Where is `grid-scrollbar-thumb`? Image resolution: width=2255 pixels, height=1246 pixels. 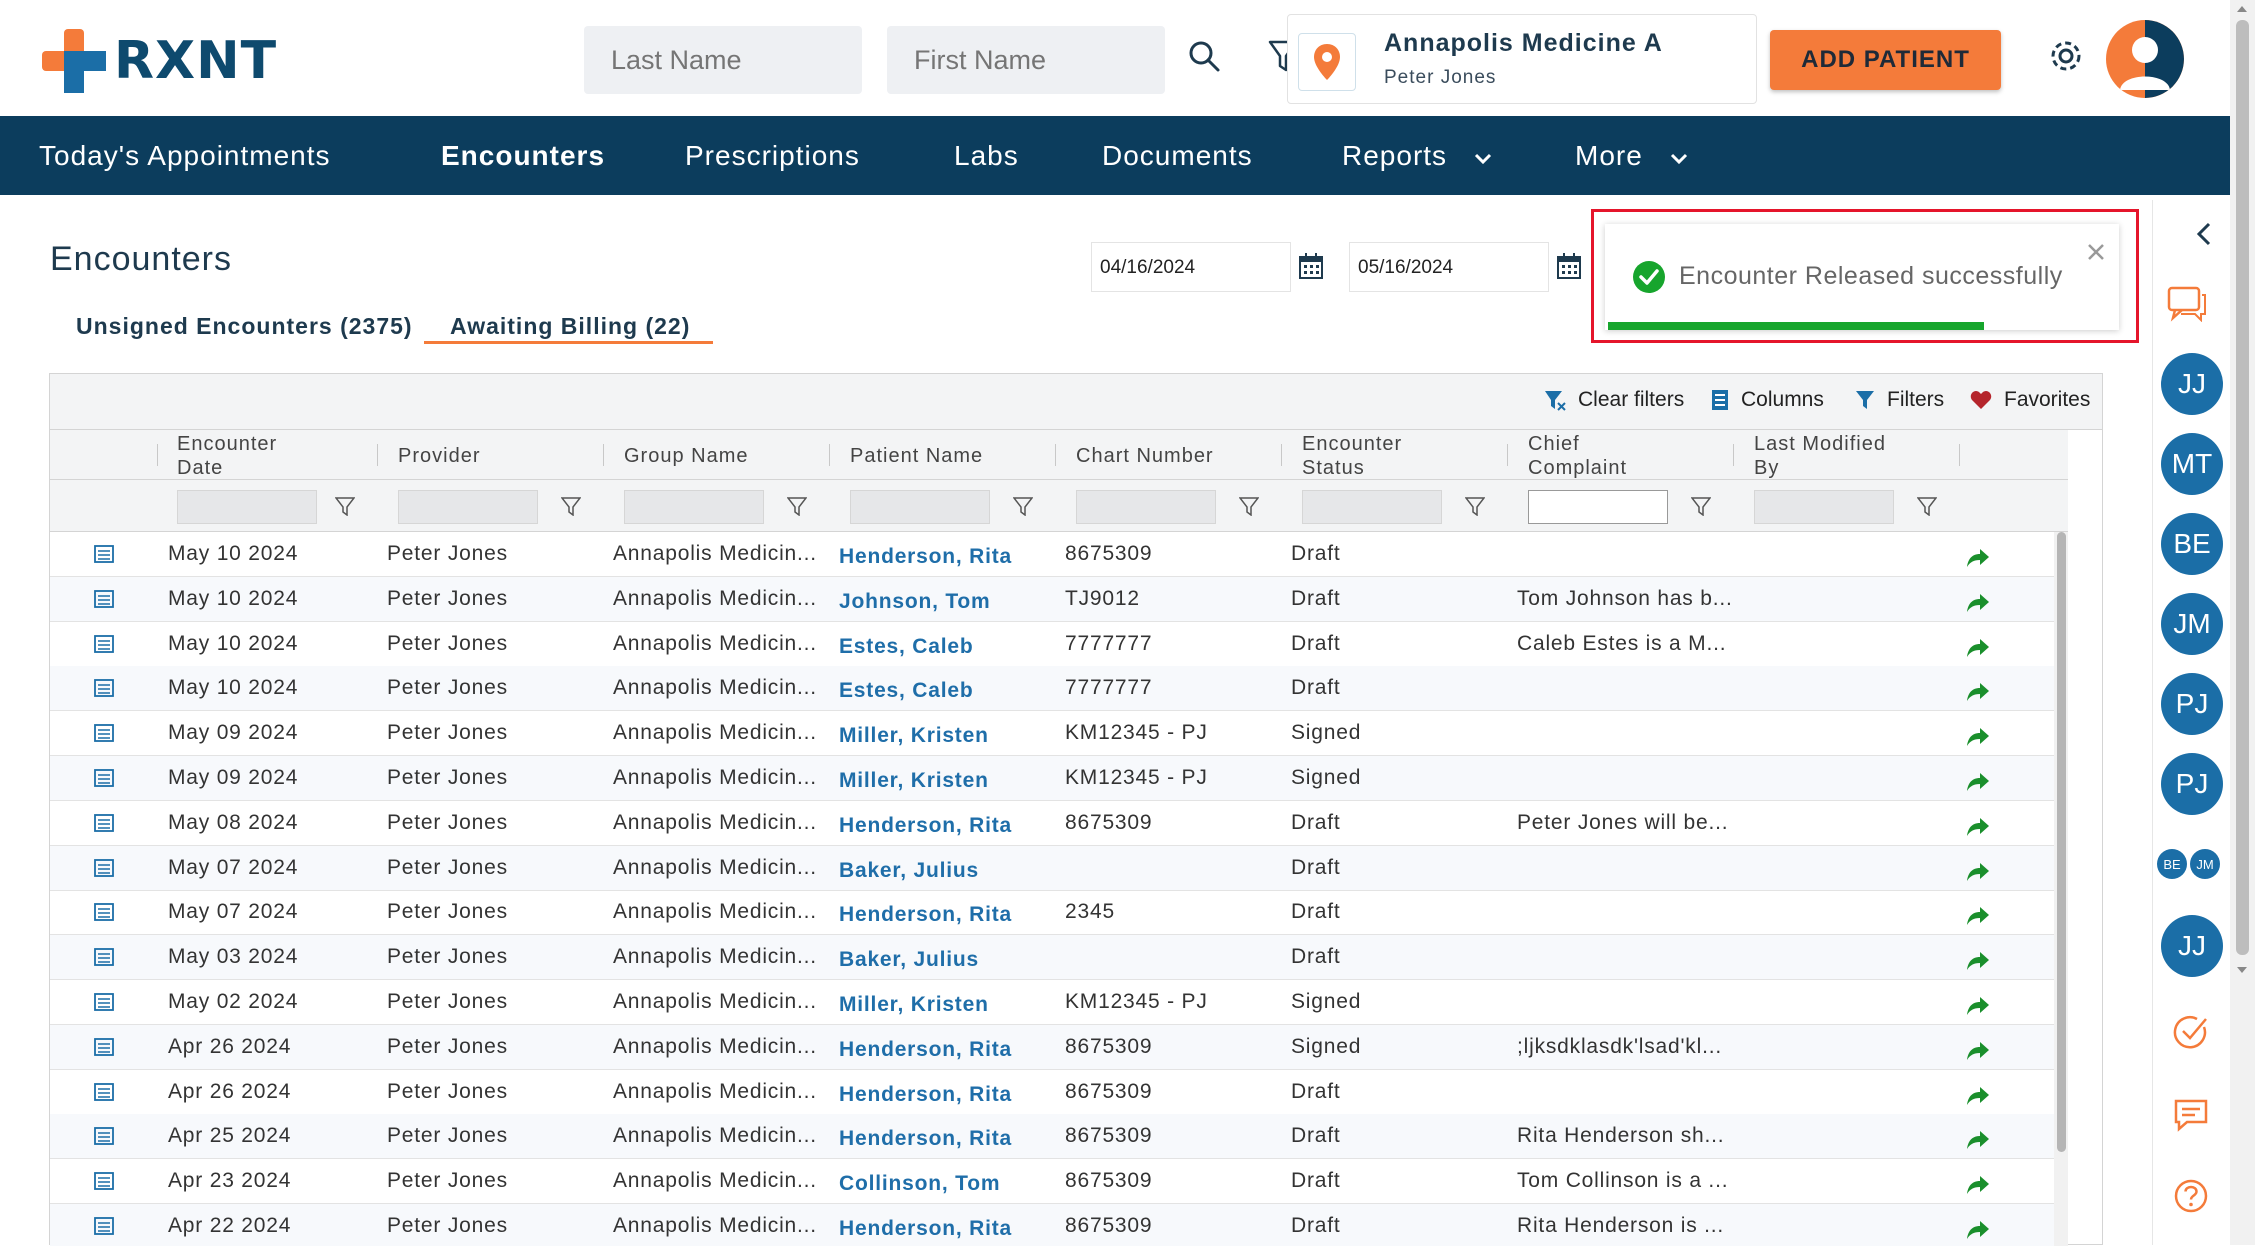 grid-scrollbar-thumb is located at coordinates (2061, 842).